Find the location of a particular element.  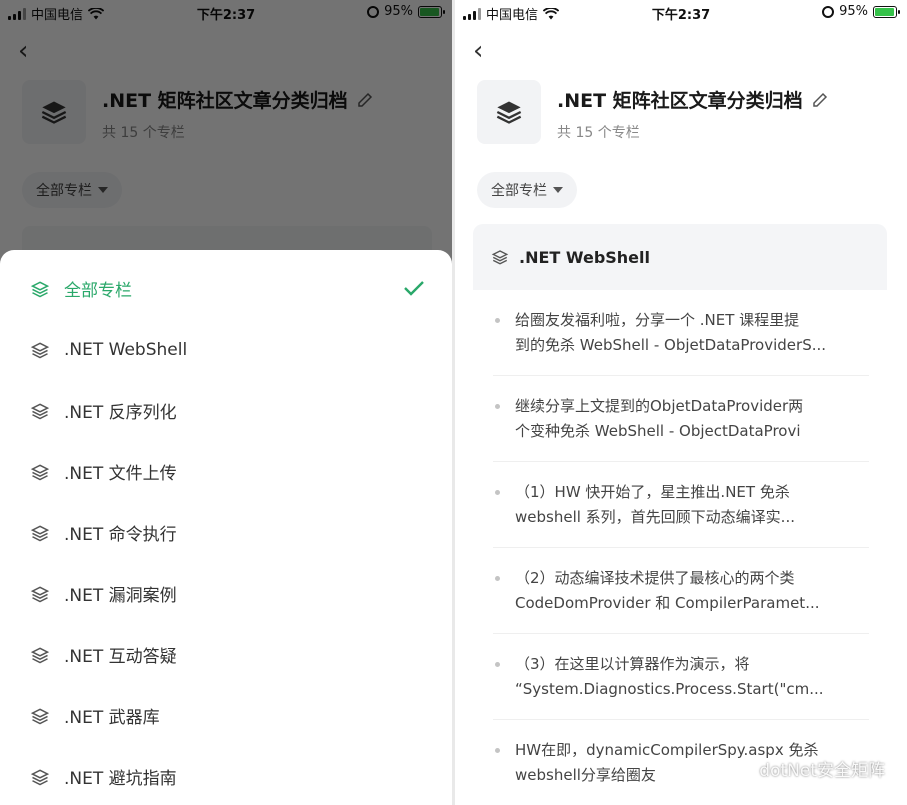

stack-icon is located at coordinates (509, 112).